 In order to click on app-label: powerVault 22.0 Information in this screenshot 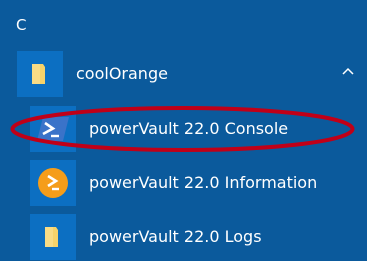, I will do `click(203, 182)`.